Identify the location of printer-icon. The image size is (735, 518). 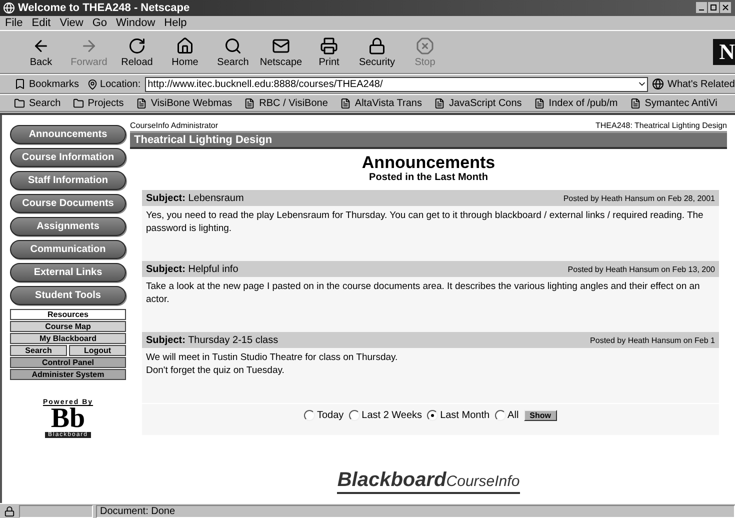
(329, 45).